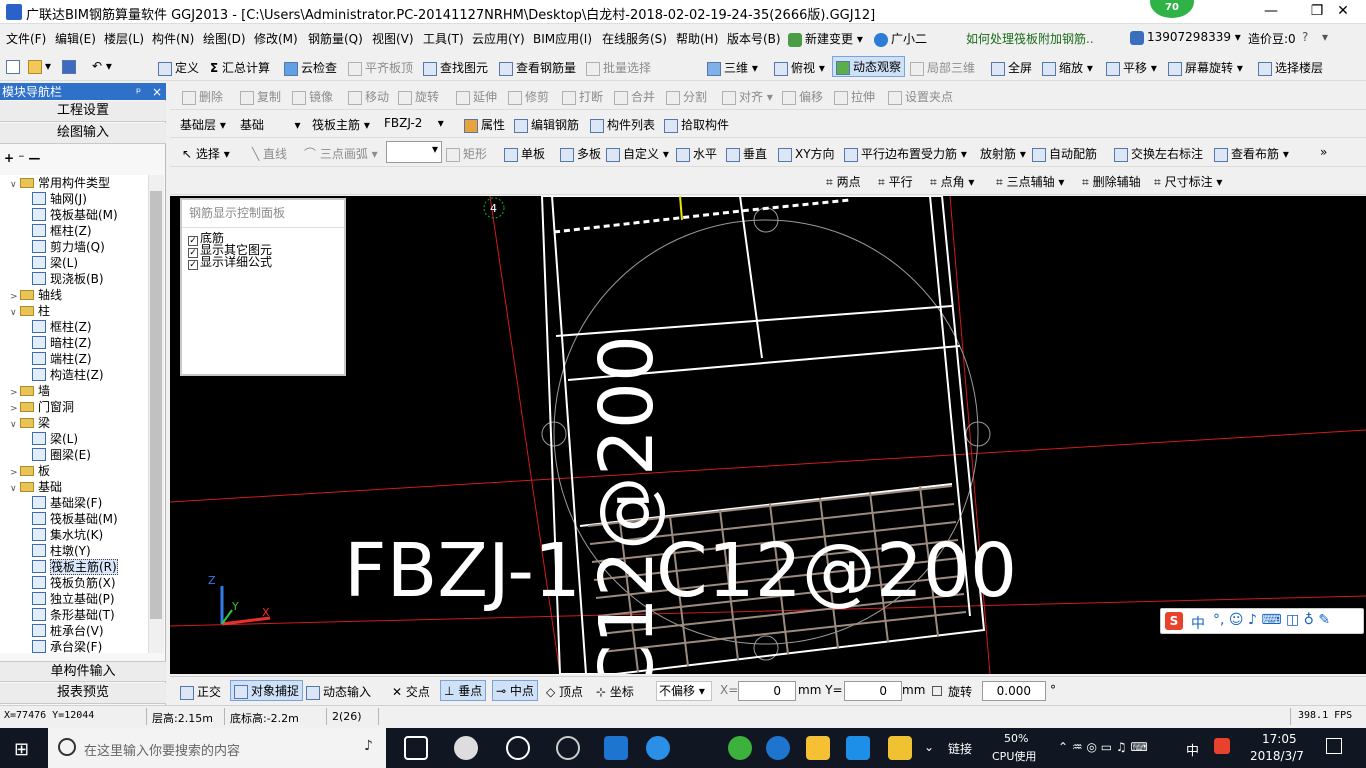  I want to click on menu-view: 视图(V), so click(393, 38).